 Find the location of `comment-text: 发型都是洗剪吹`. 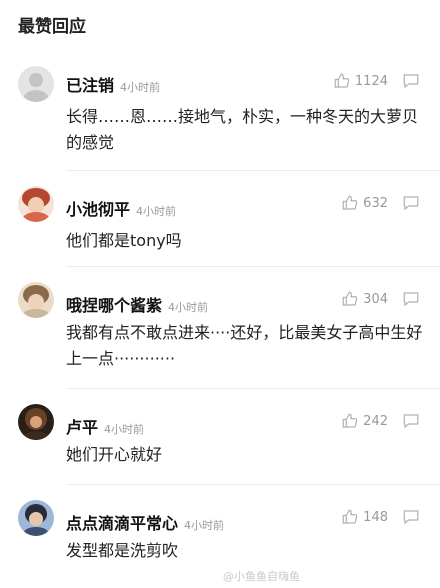

comment-text: 发型都是洗剪吹 is located at coordinates (122, 550).